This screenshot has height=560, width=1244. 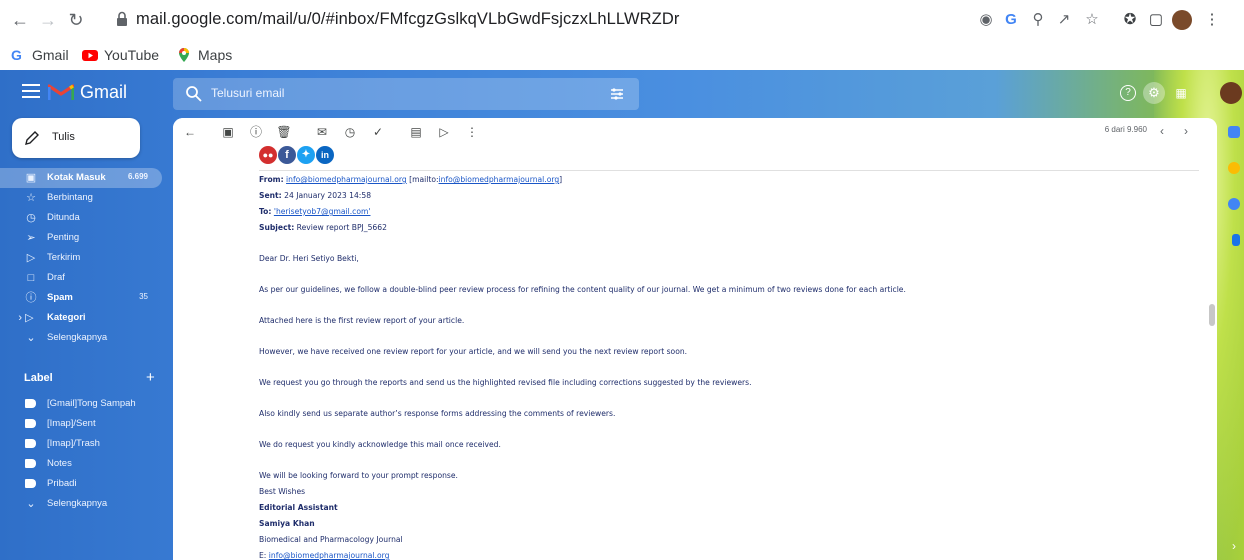 What do you see at coordinates (1011, 20) in the screenshot?
I see `google-lens-icon: G` at bounding box center [1011, 20].